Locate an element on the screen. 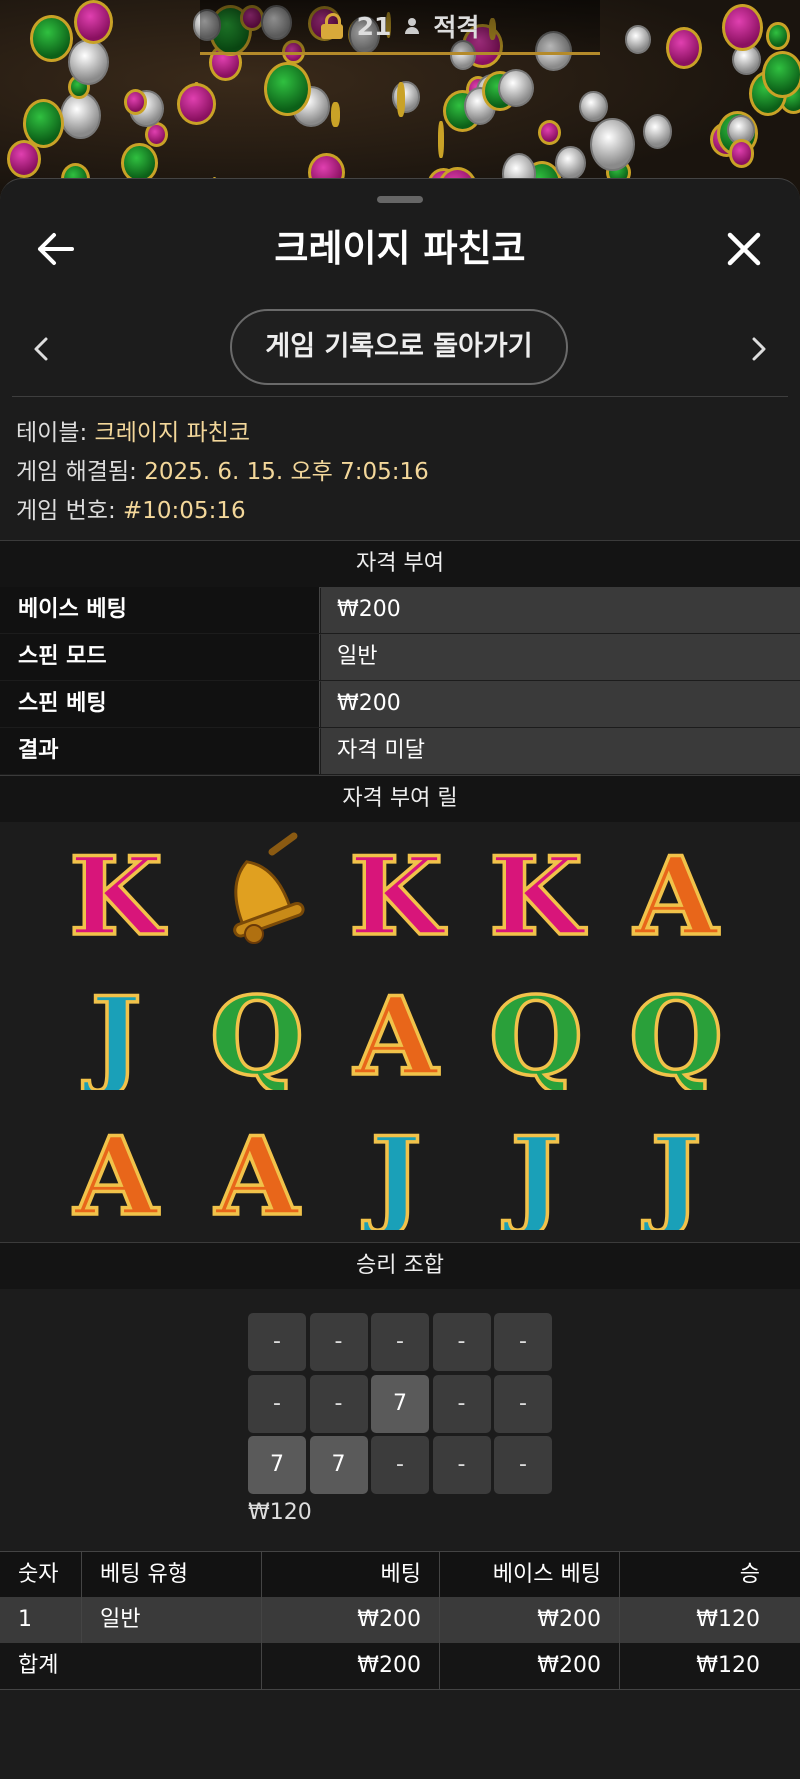 The image size is (800, 1779). qualification-row: 스핀 베팅 ₩200 is located at coordinates (400, 705).